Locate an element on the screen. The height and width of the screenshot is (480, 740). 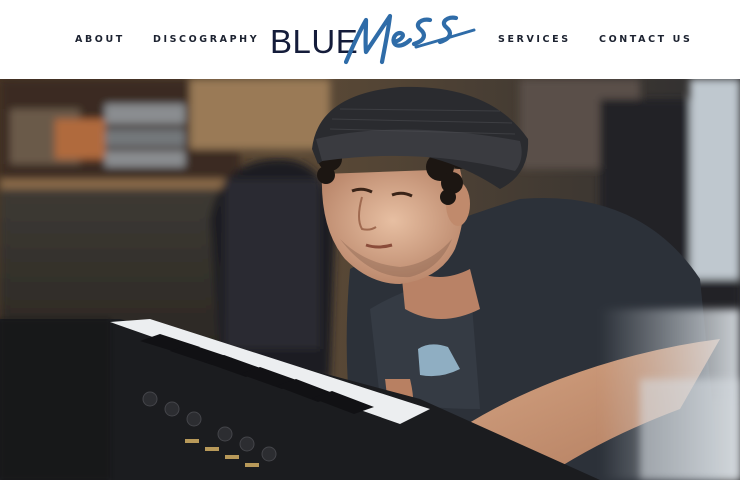
nav-discography-link: DISCOGRAPHY is located at coordinates (206, 39).